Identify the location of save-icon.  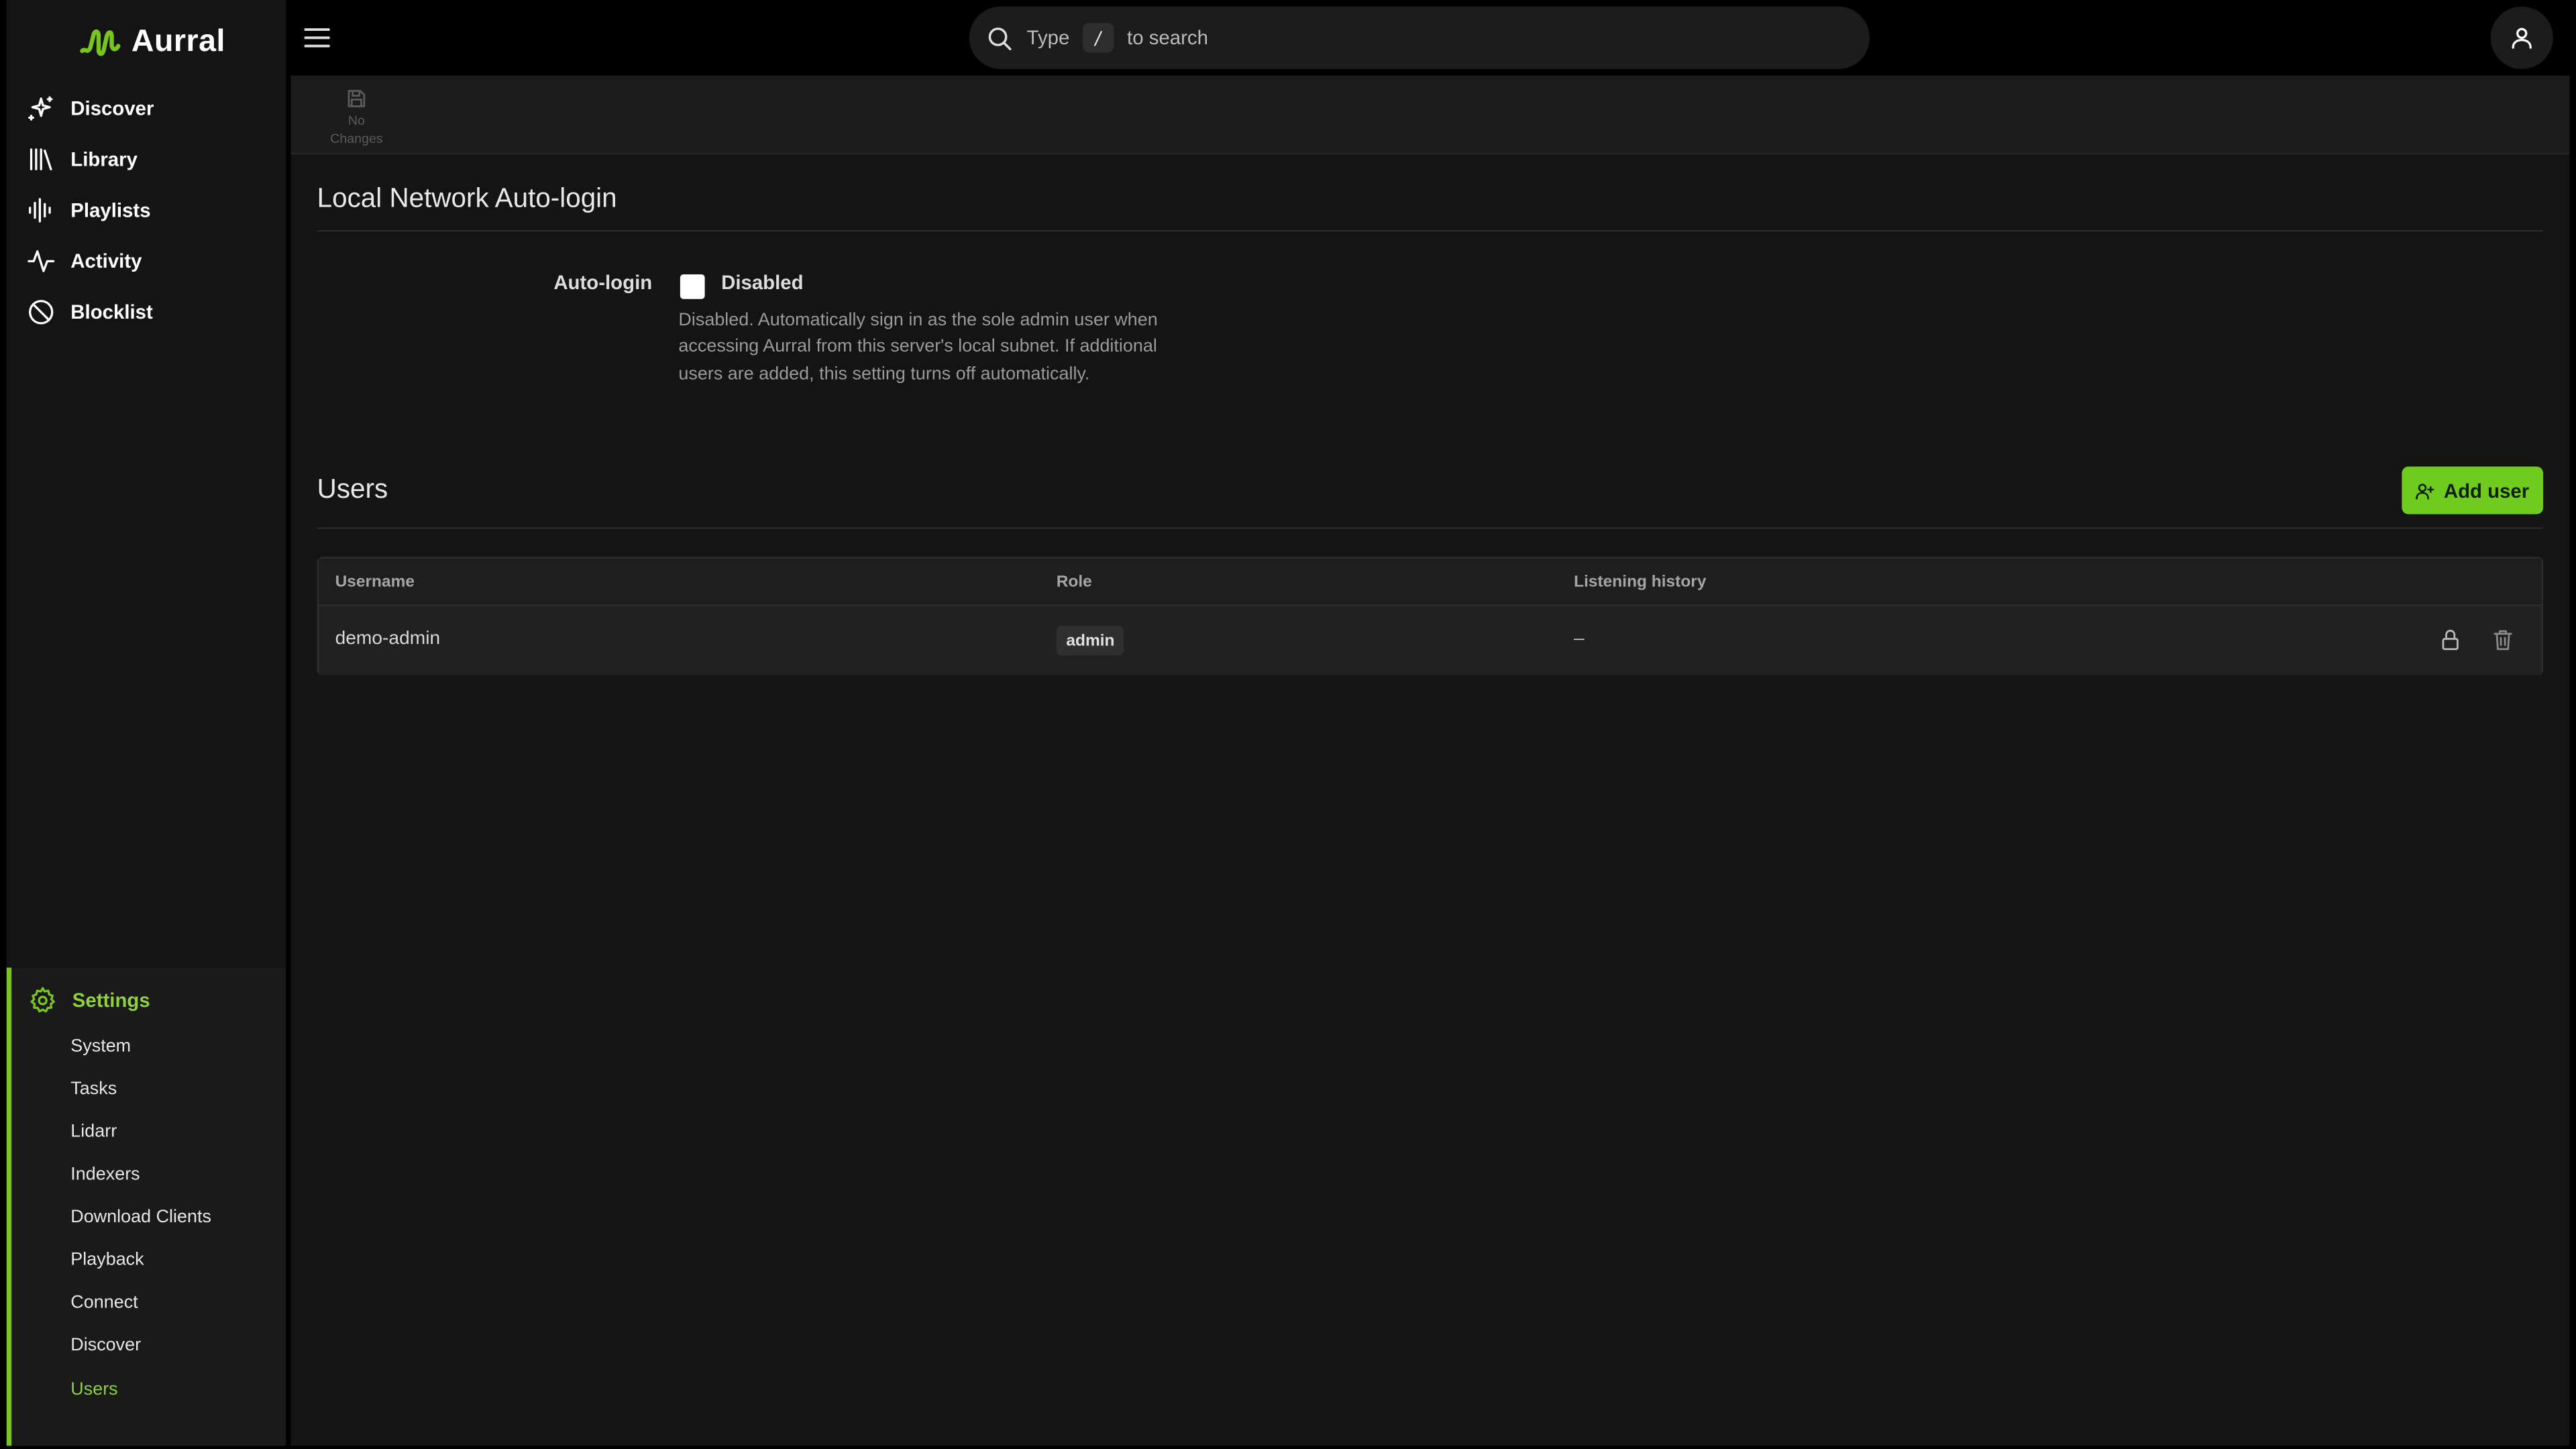
(356, 98).